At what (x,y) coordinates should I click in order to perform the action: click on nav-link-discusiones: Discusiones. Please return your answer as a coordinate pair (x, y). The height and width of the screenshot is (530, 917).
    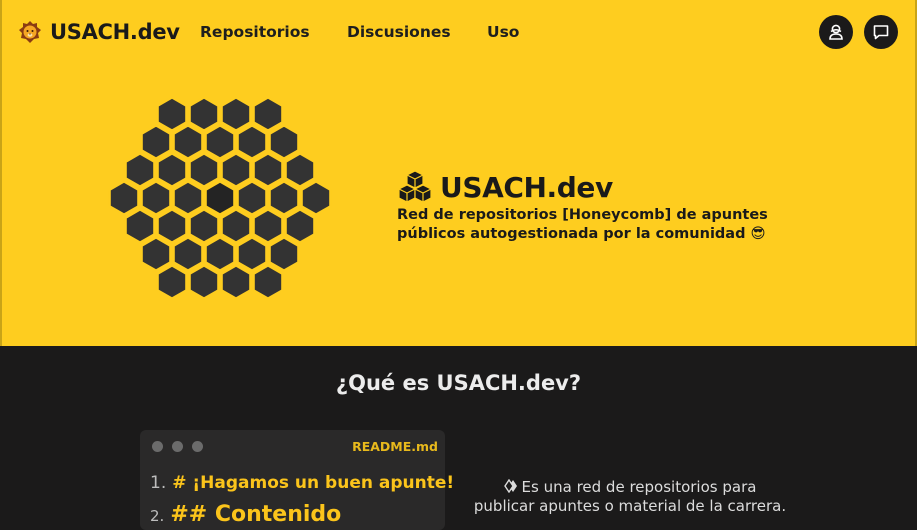
    Looking at the image, I should click on (399, 32).